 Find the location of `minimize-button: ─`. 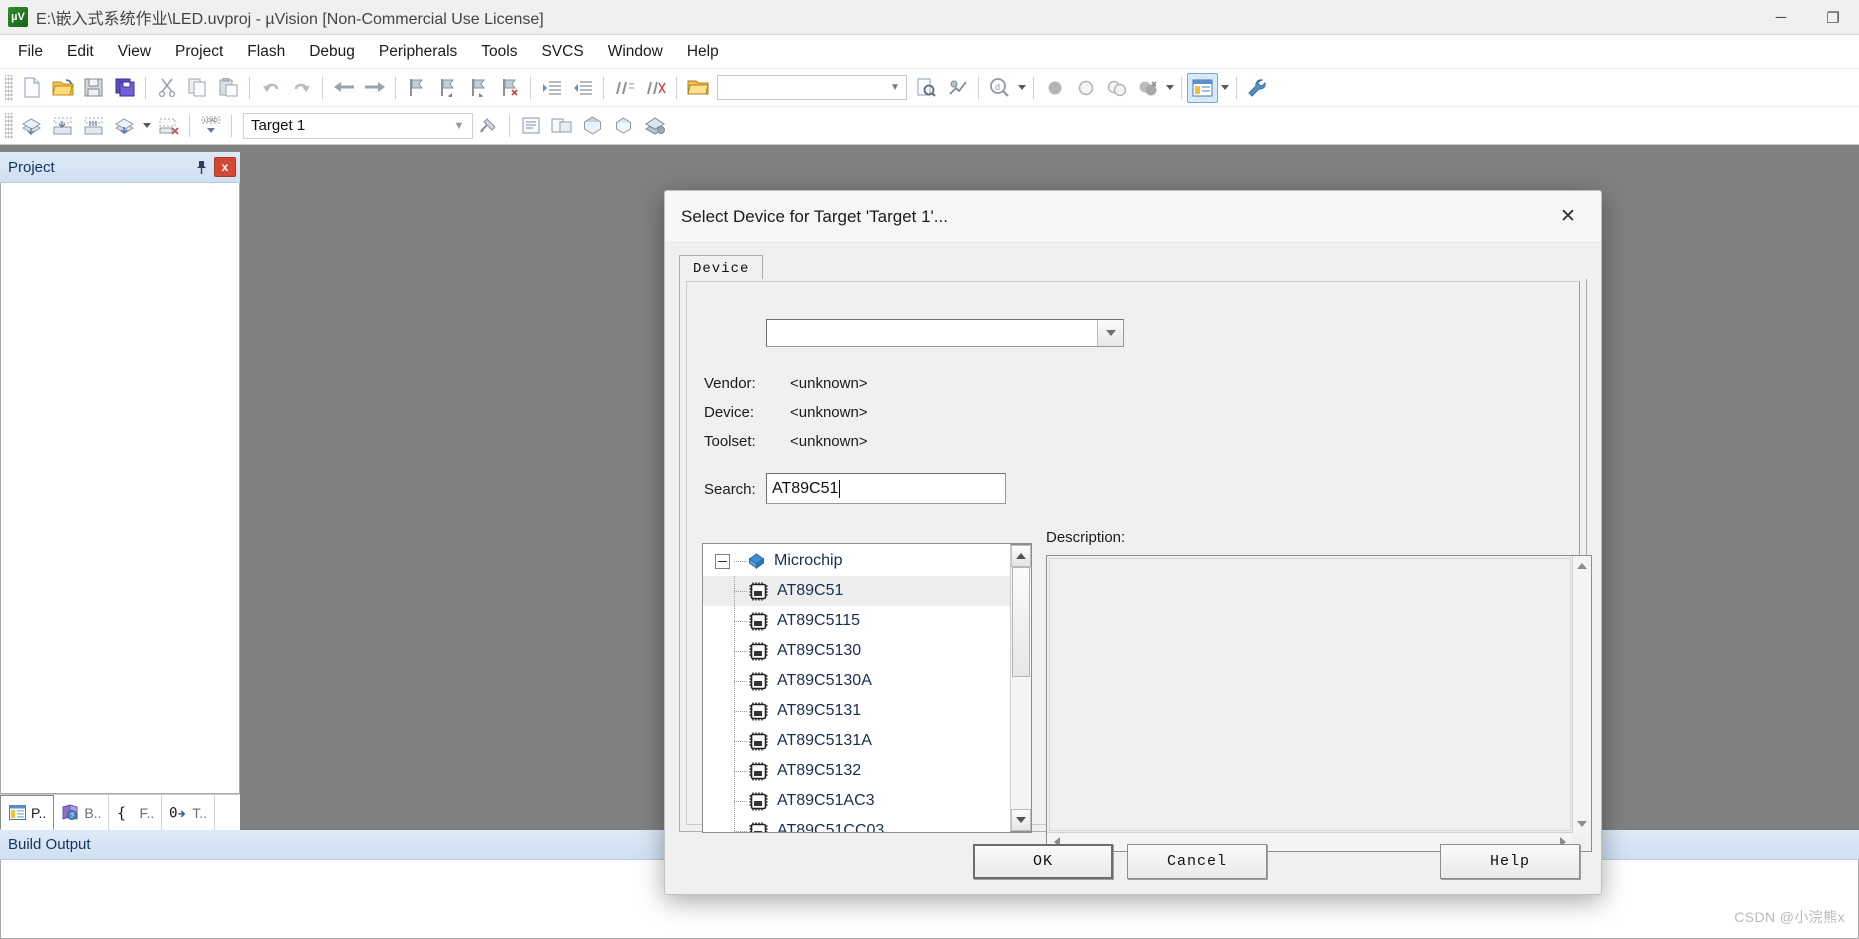

minimize-button: ─ is located at coordinates (1781, 17).